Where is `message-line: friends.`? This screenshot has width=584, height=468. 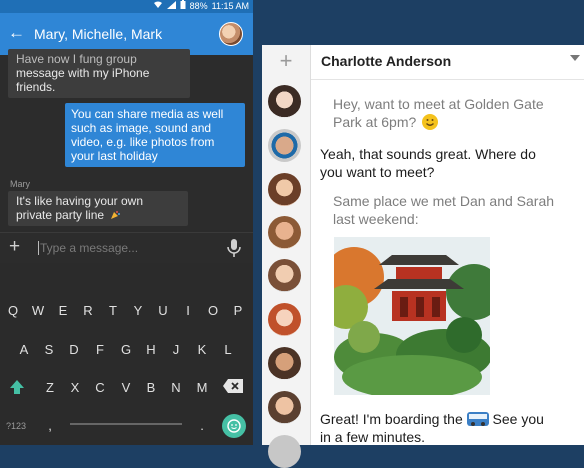 message-line: friends. is located at coordinates (36, 87).